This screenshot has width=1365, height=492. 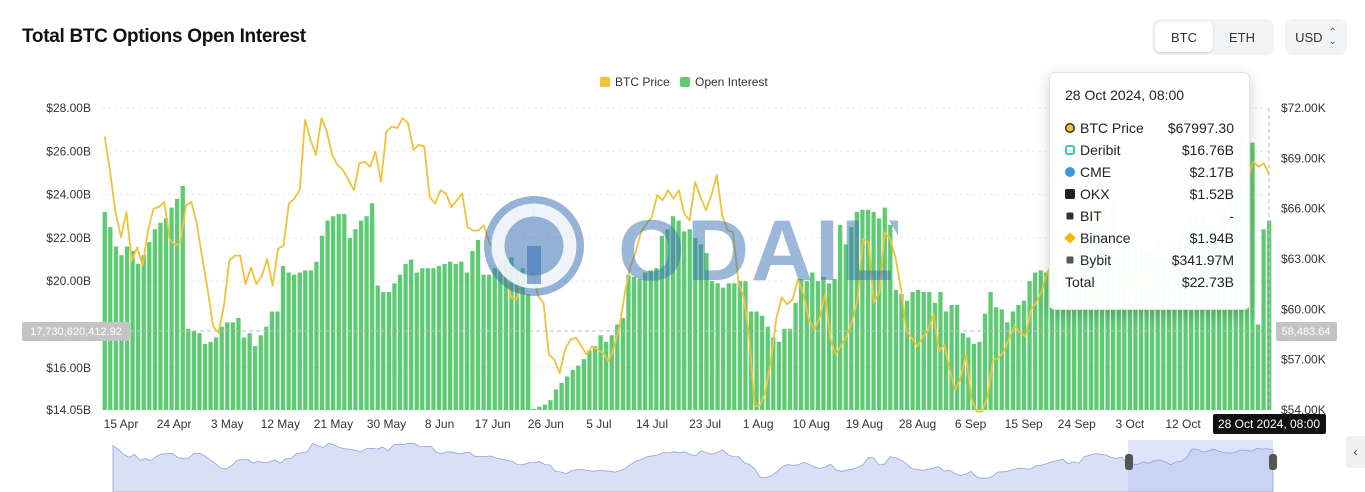 What do you see at coordinates (1269, 424) in the screenshot?
I see `crosshair-x-label: 28 Oct 2024, 08:00` at bounding box center [1269, 424].